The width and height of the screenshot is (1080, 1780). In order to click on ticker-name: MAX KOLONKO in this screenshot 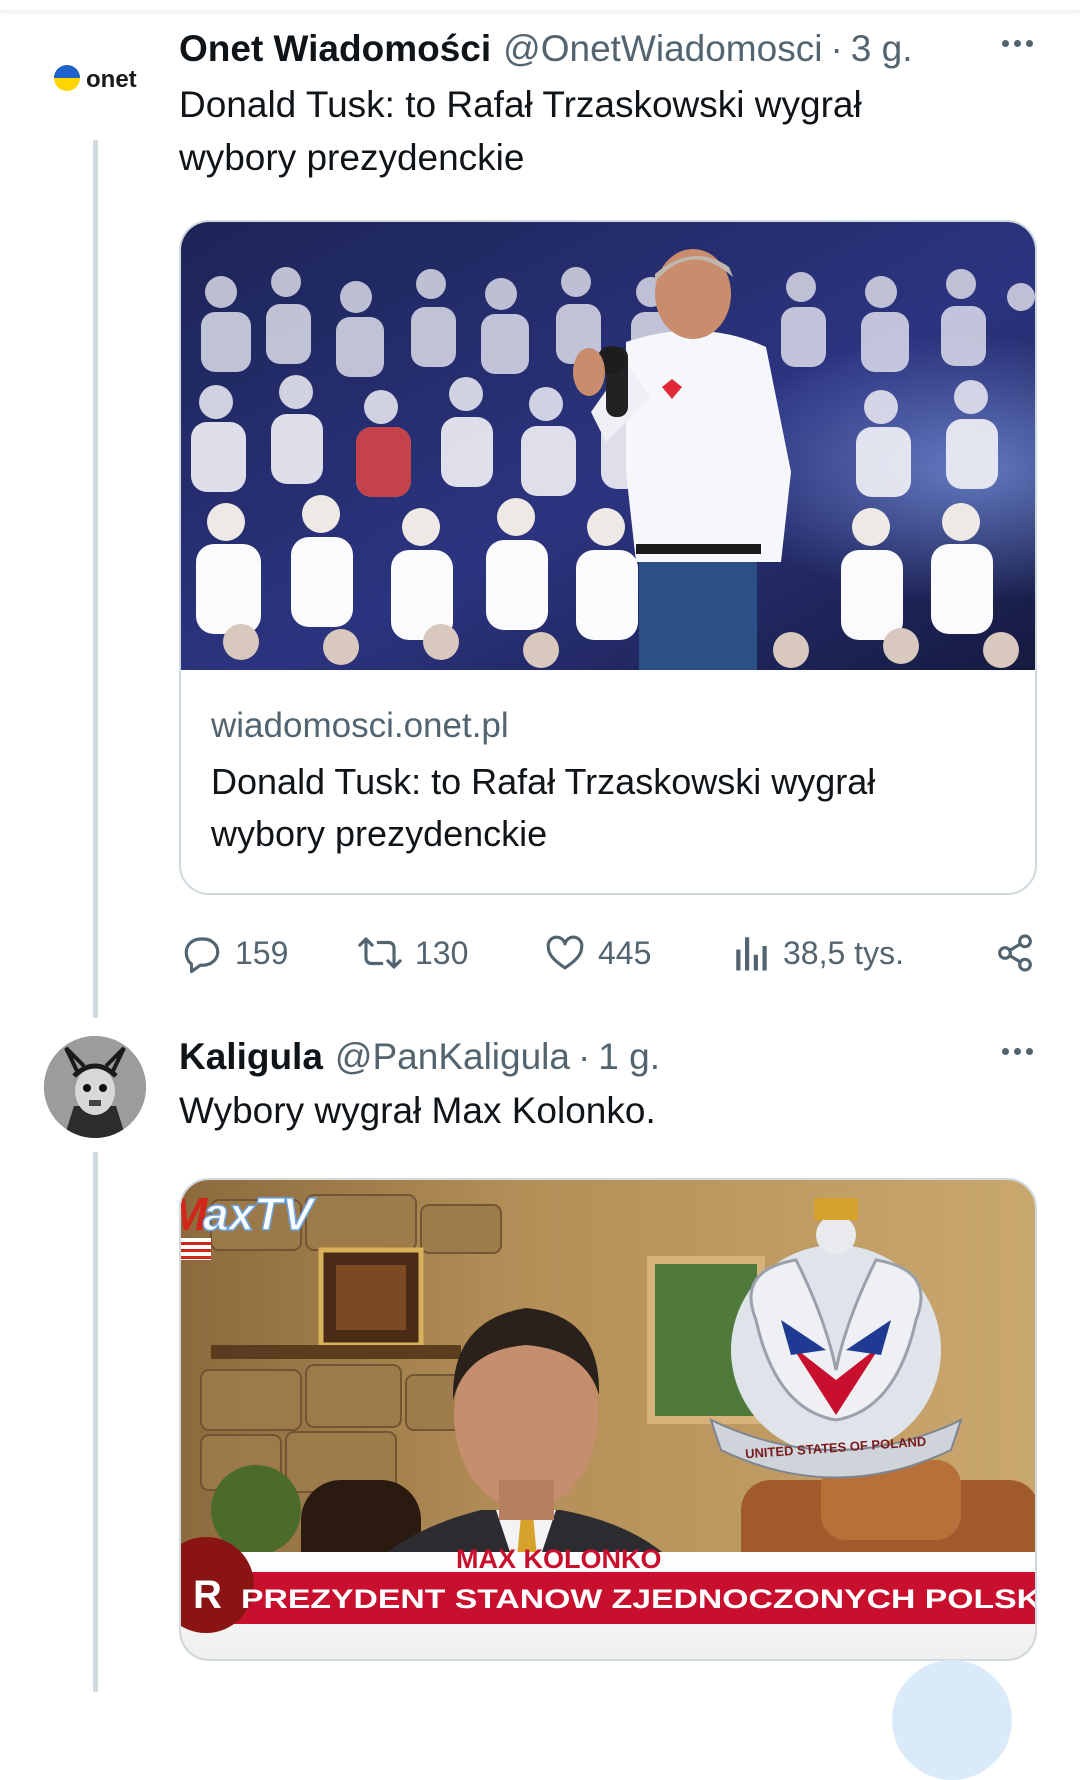, I will do `click(559, 1559)`.